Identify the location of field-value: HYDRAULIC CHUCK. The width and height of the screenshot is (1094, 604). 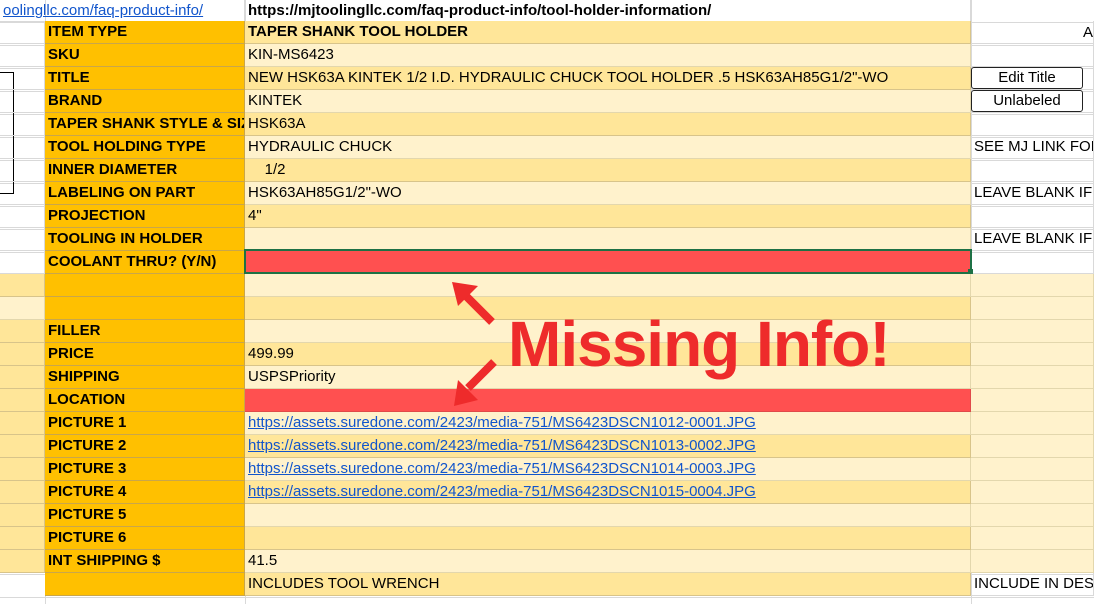
(608, 147).